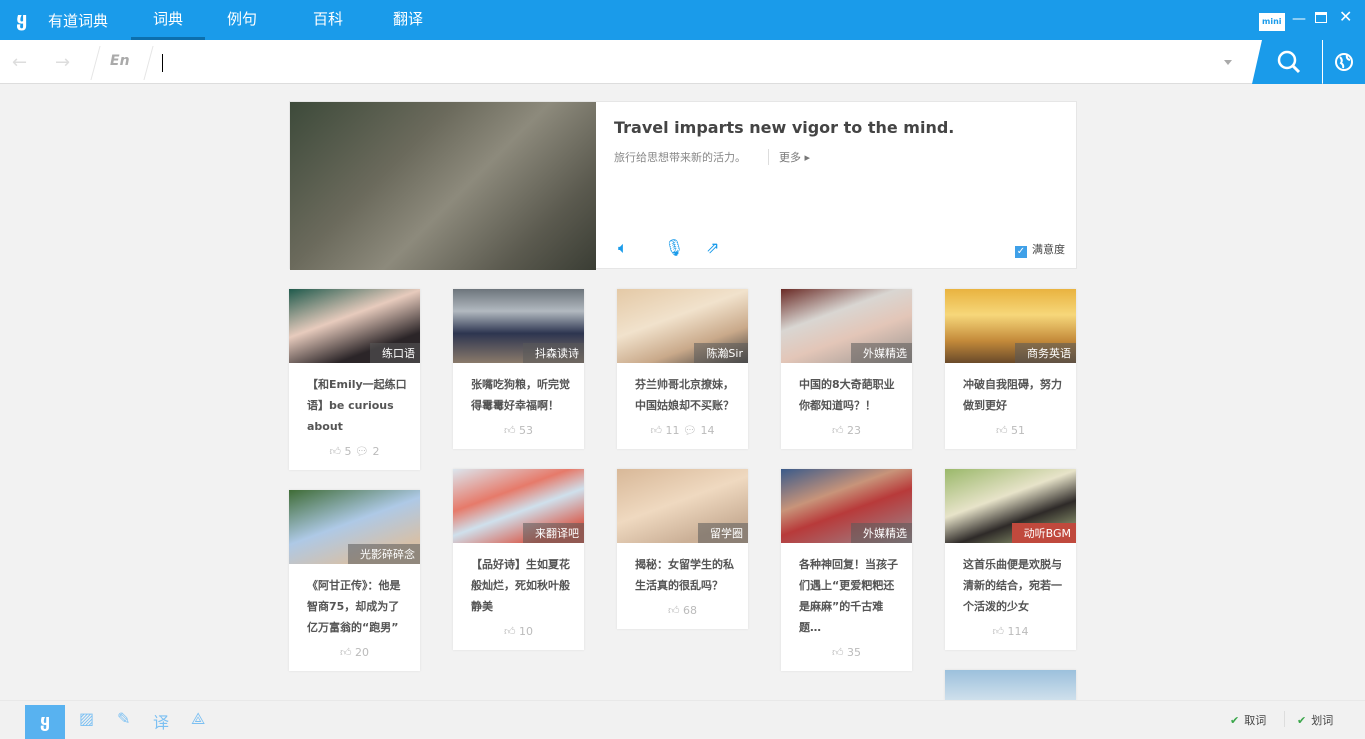 This screenshot has height=739, width=1365. Describe the element at coordinates (443, 186) in the screenshot. I see `daily-sentence-image` at that location.